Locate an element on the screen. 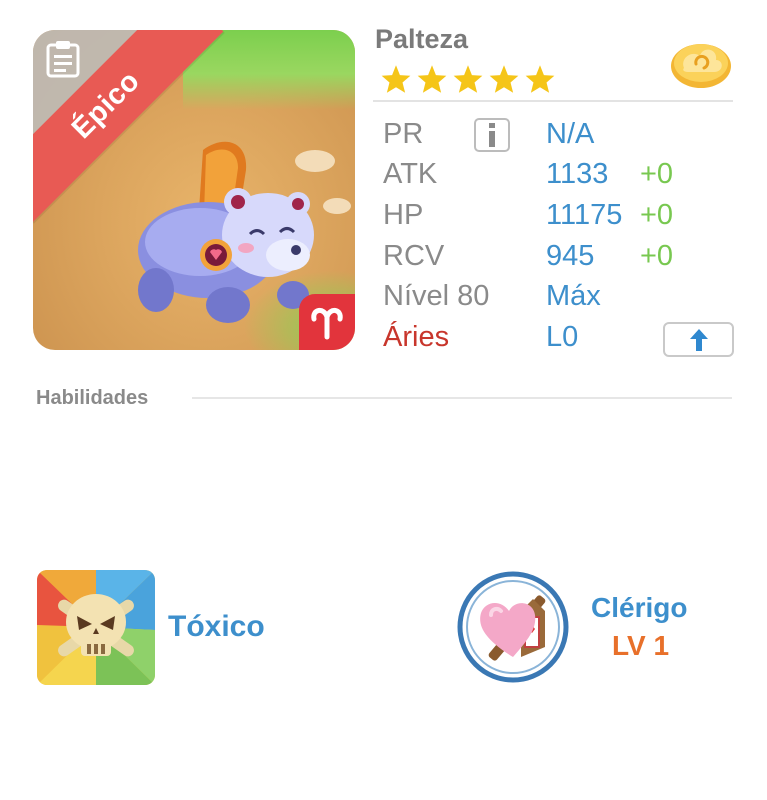  info-button is located at coordinates (492, 135).